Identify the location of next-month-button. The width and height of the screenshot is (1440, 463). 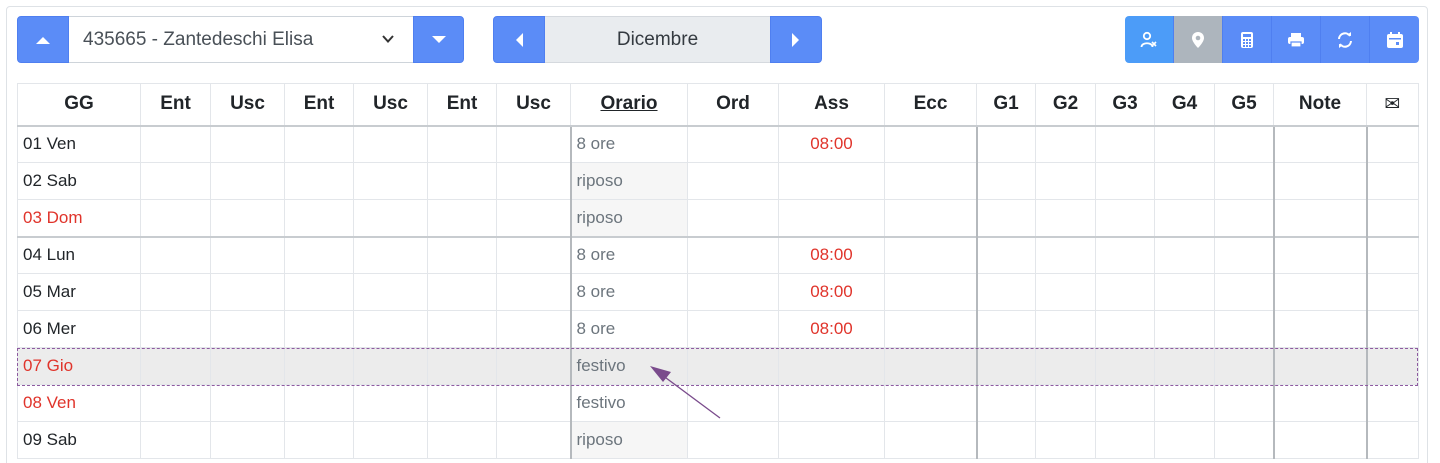
(796, 39).